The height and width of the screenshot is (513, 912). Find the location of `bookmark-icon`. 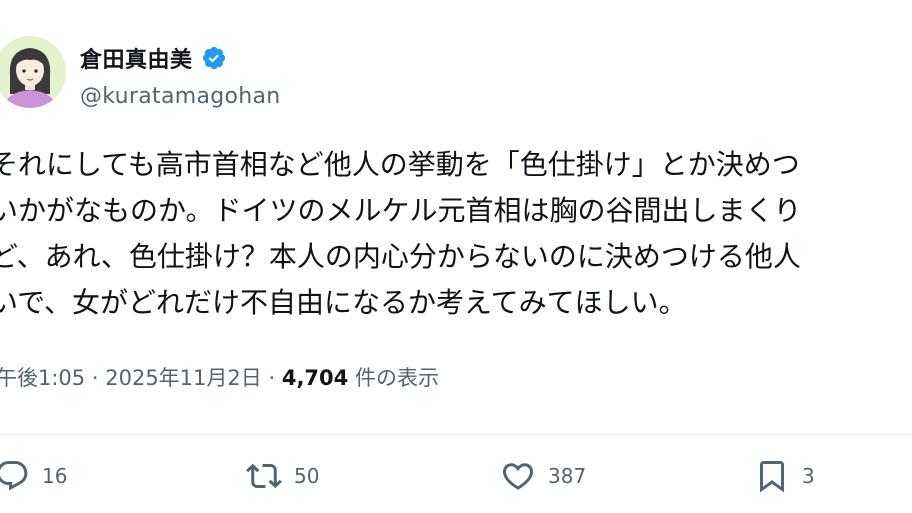

bookmark-icon is located at coordinates (772, 477).